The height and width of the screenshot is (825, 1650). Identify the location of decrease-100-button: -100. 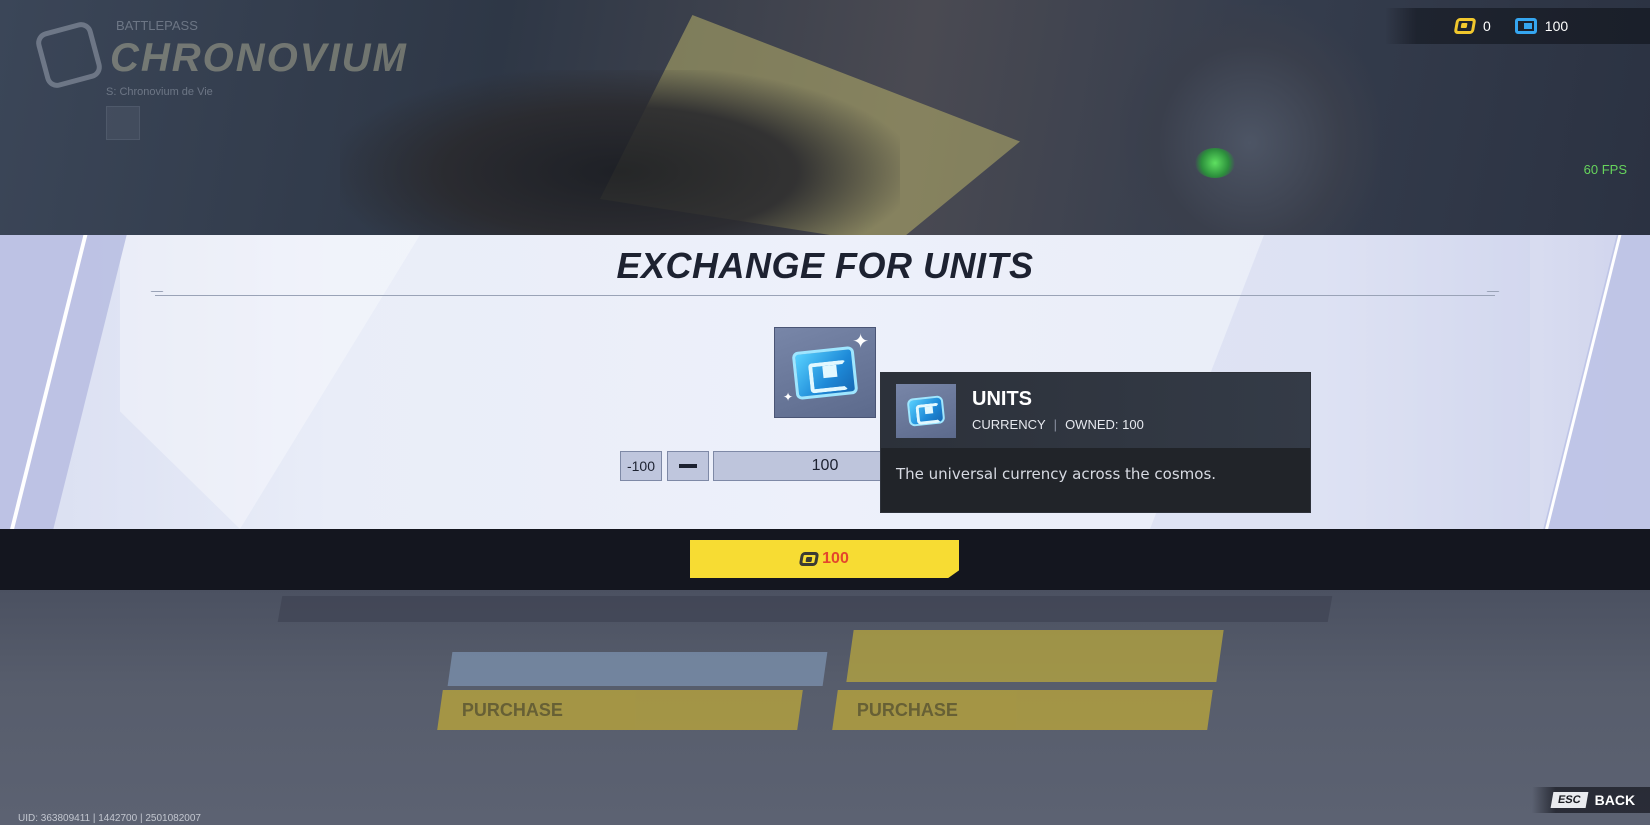
(641, 466).